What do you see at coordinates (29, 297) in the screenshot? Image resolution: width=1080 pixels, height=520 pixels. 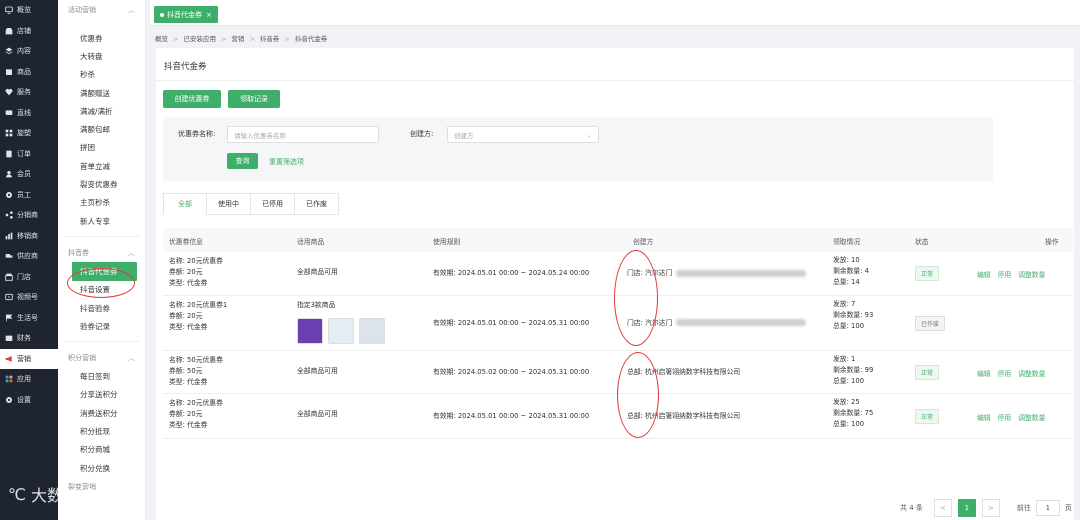 I see `nav-item-14: 视频号` at bounding box center [29, 297].